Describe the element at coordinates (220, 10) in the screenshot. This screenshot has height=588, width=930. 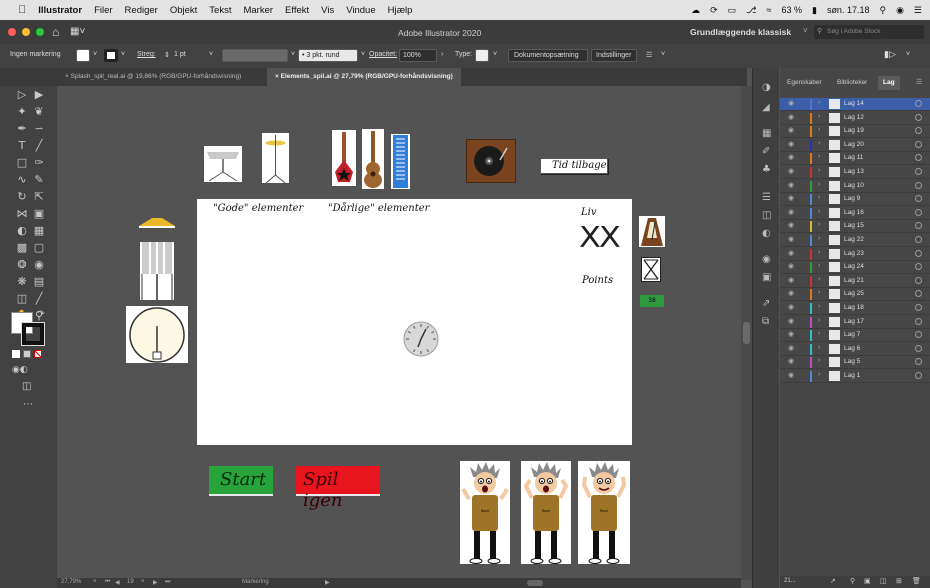
I see `menu-tekst: Tekst` at that location.